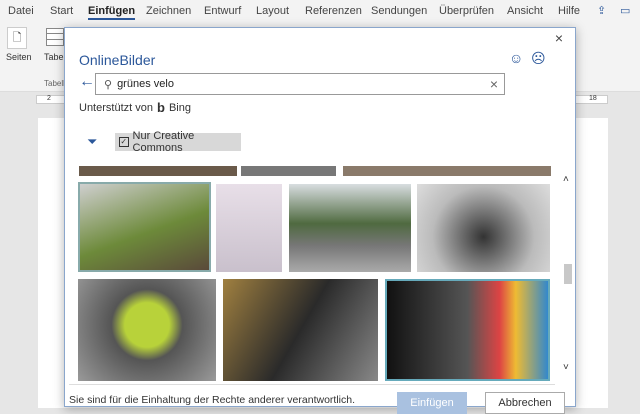  What do you see at coordinates (49, 98) in the screenshot?
I see `ruler-left: 2` at bounding box center [49, 98].